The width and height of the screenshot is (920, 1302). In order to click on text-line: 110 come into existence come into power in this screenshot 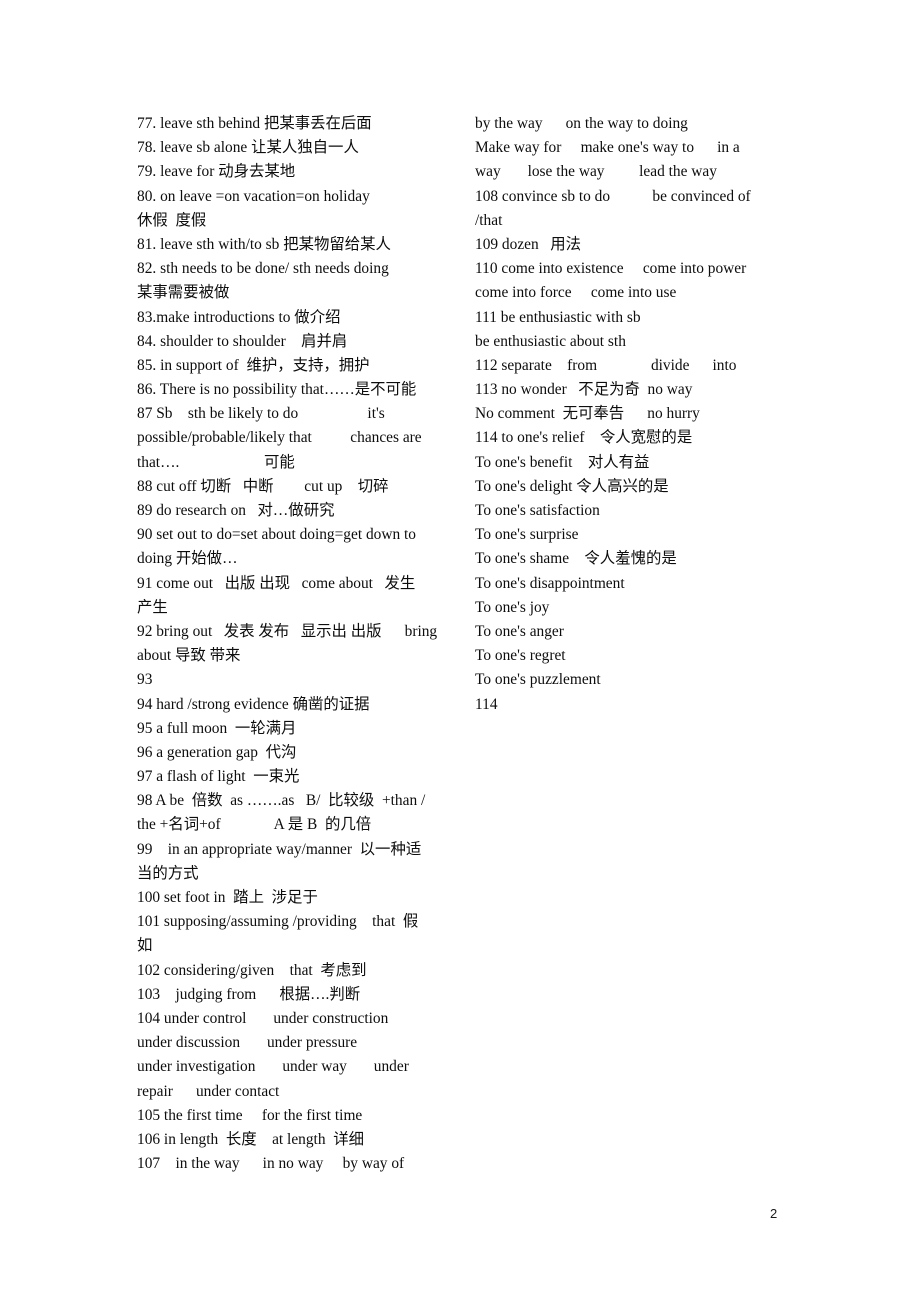, I will do `click(611, 269)`.